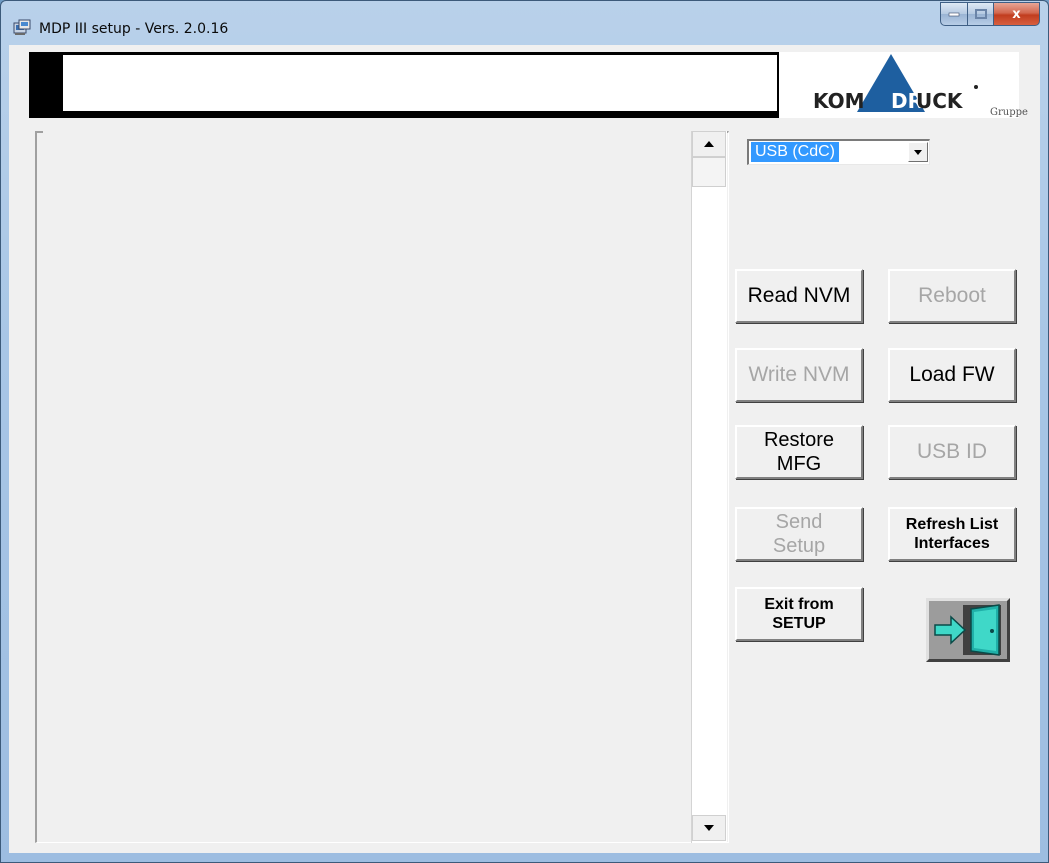  Describe the element at coordinates (799, 440) in the screenshot. I see `restore-mfg-label-line1: Restore` at that location.